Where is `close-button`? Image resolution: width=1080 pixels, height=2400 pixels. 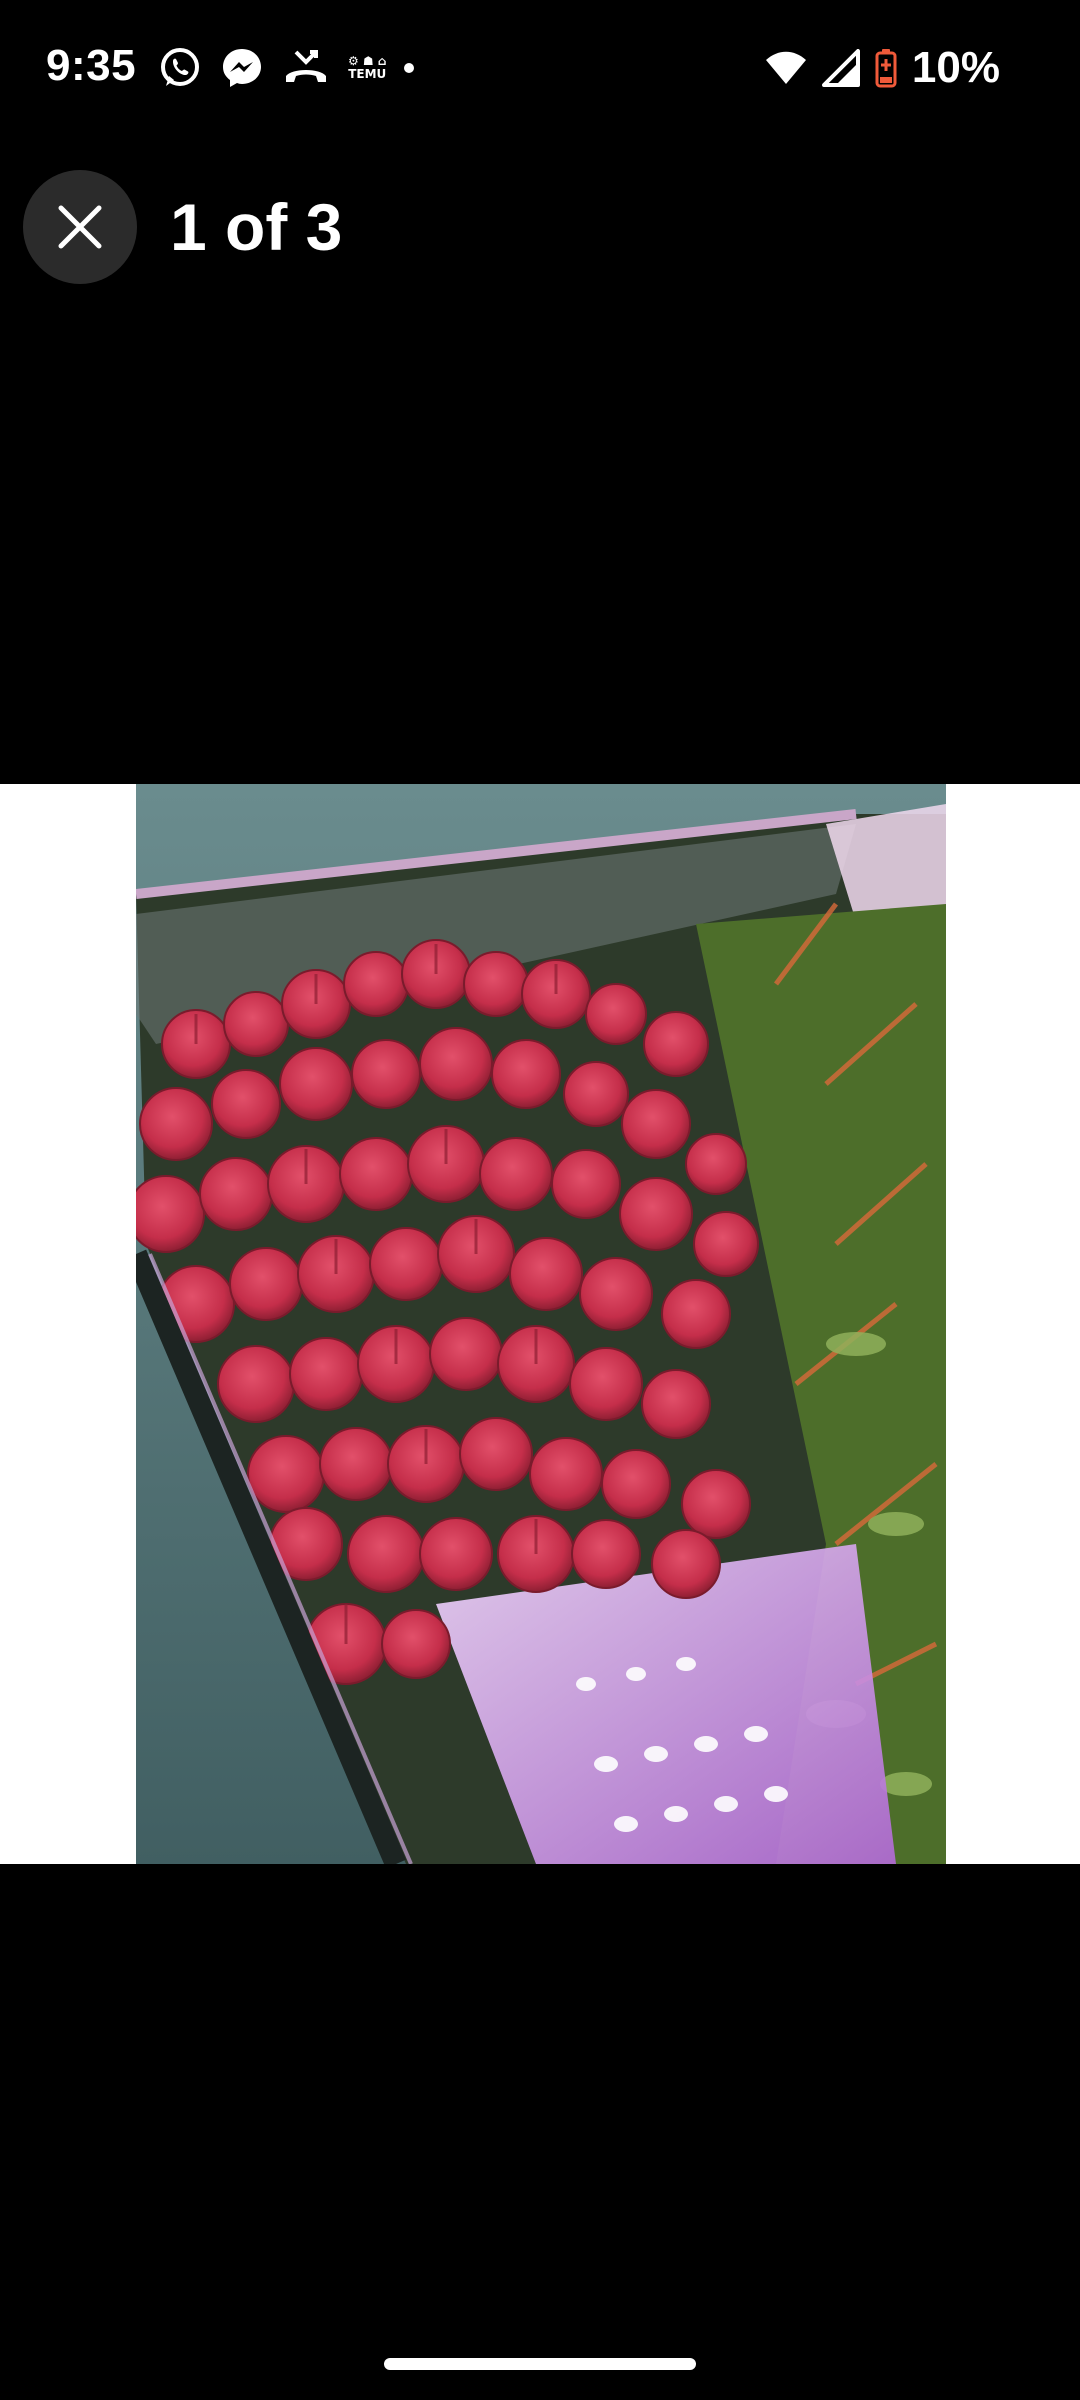 close-button is located at coordinates (80, 227).